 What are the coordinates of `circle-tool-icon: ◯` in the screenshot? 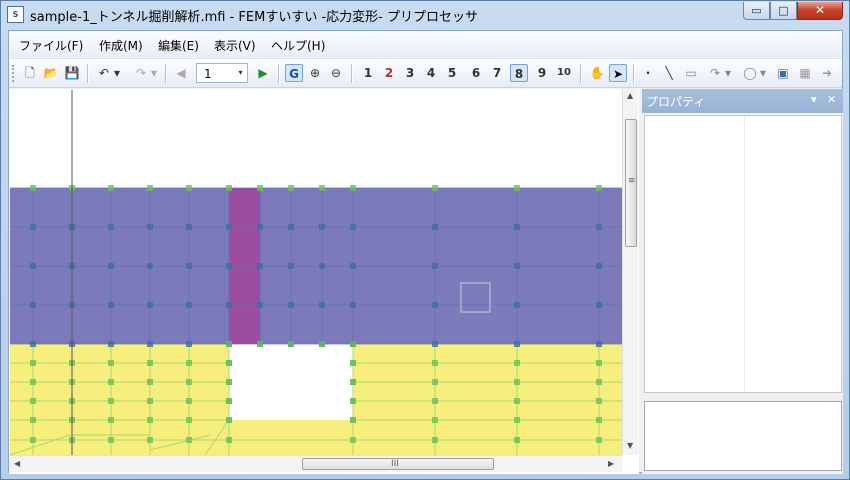 It's located at (750, 73).